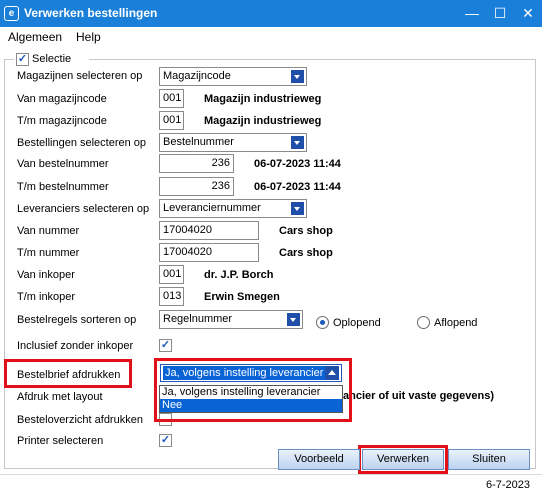 This screenshot has height=495, width=542. What do you see at coordinates (48, 231) in the screenshot?
I see `van-nummer-label: Van nummer` at bounding box center [48, 231].